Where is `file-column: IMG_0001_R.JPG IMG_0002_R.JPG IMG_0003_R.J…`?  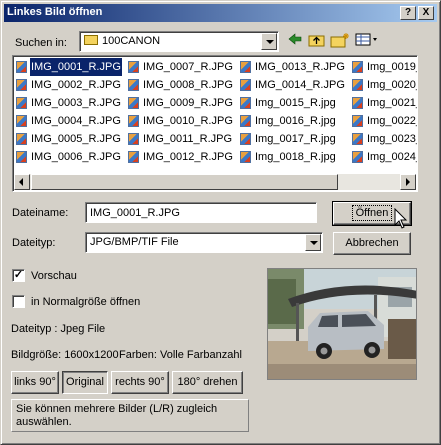 file-column: IMG_0001_R.JPG IMG_0002_R.JPG IMG_0003_R.J… is located at coordinates (71, 115).